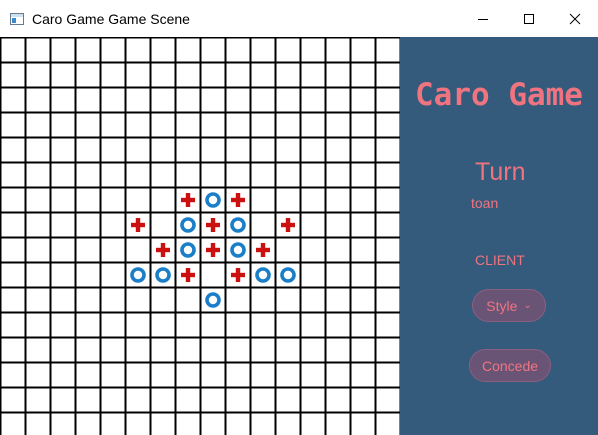  I want to click on concede-button: Concede, so click(510, 365).